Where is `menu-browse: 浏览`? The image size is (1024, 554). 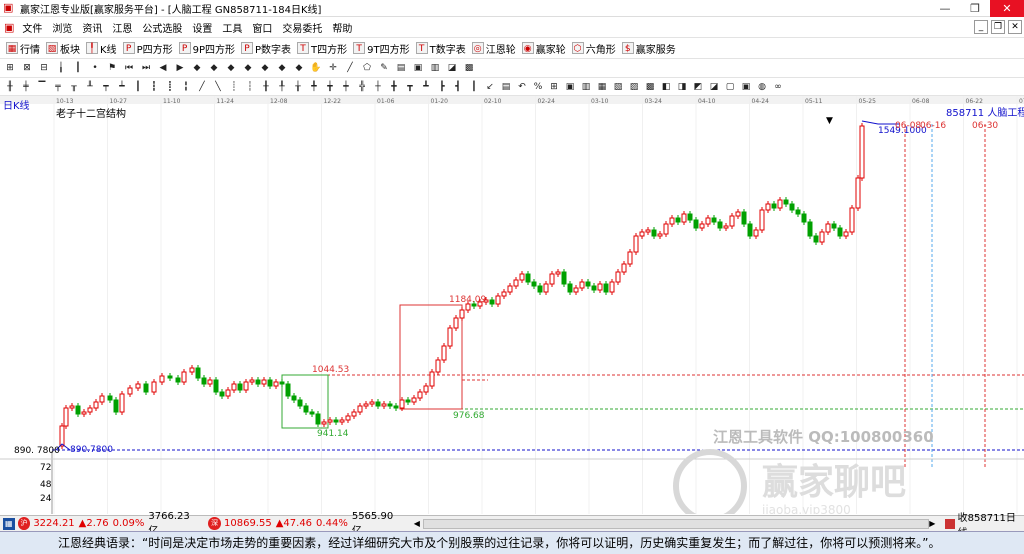
menu-browse: 浏览 is located at coordinates (62, 27).